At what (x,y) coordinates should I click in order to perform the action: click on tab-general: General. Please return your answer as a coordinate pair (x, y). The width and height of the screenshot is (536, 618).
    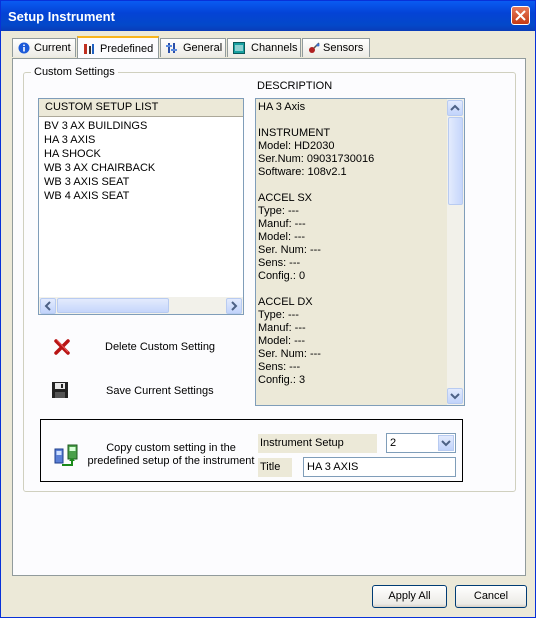
    Looking at the image, I should click on (193, 47).